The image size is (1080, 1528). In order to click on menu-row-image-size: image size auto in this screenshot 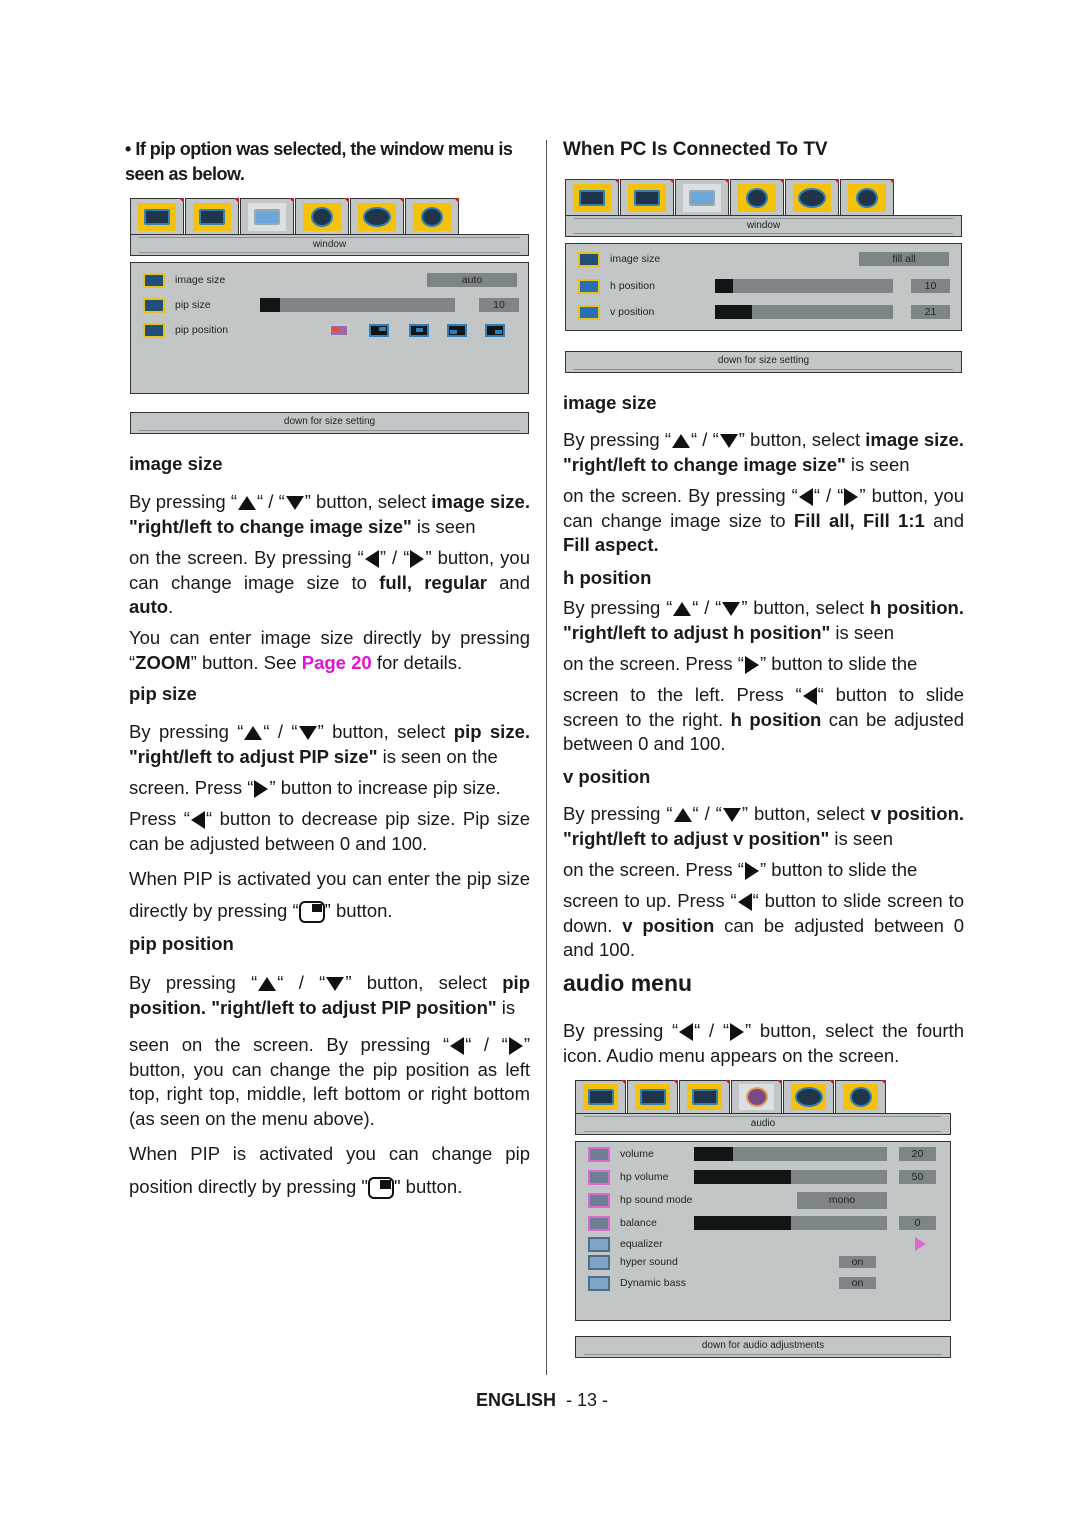, I will do `click(329, 280)`.